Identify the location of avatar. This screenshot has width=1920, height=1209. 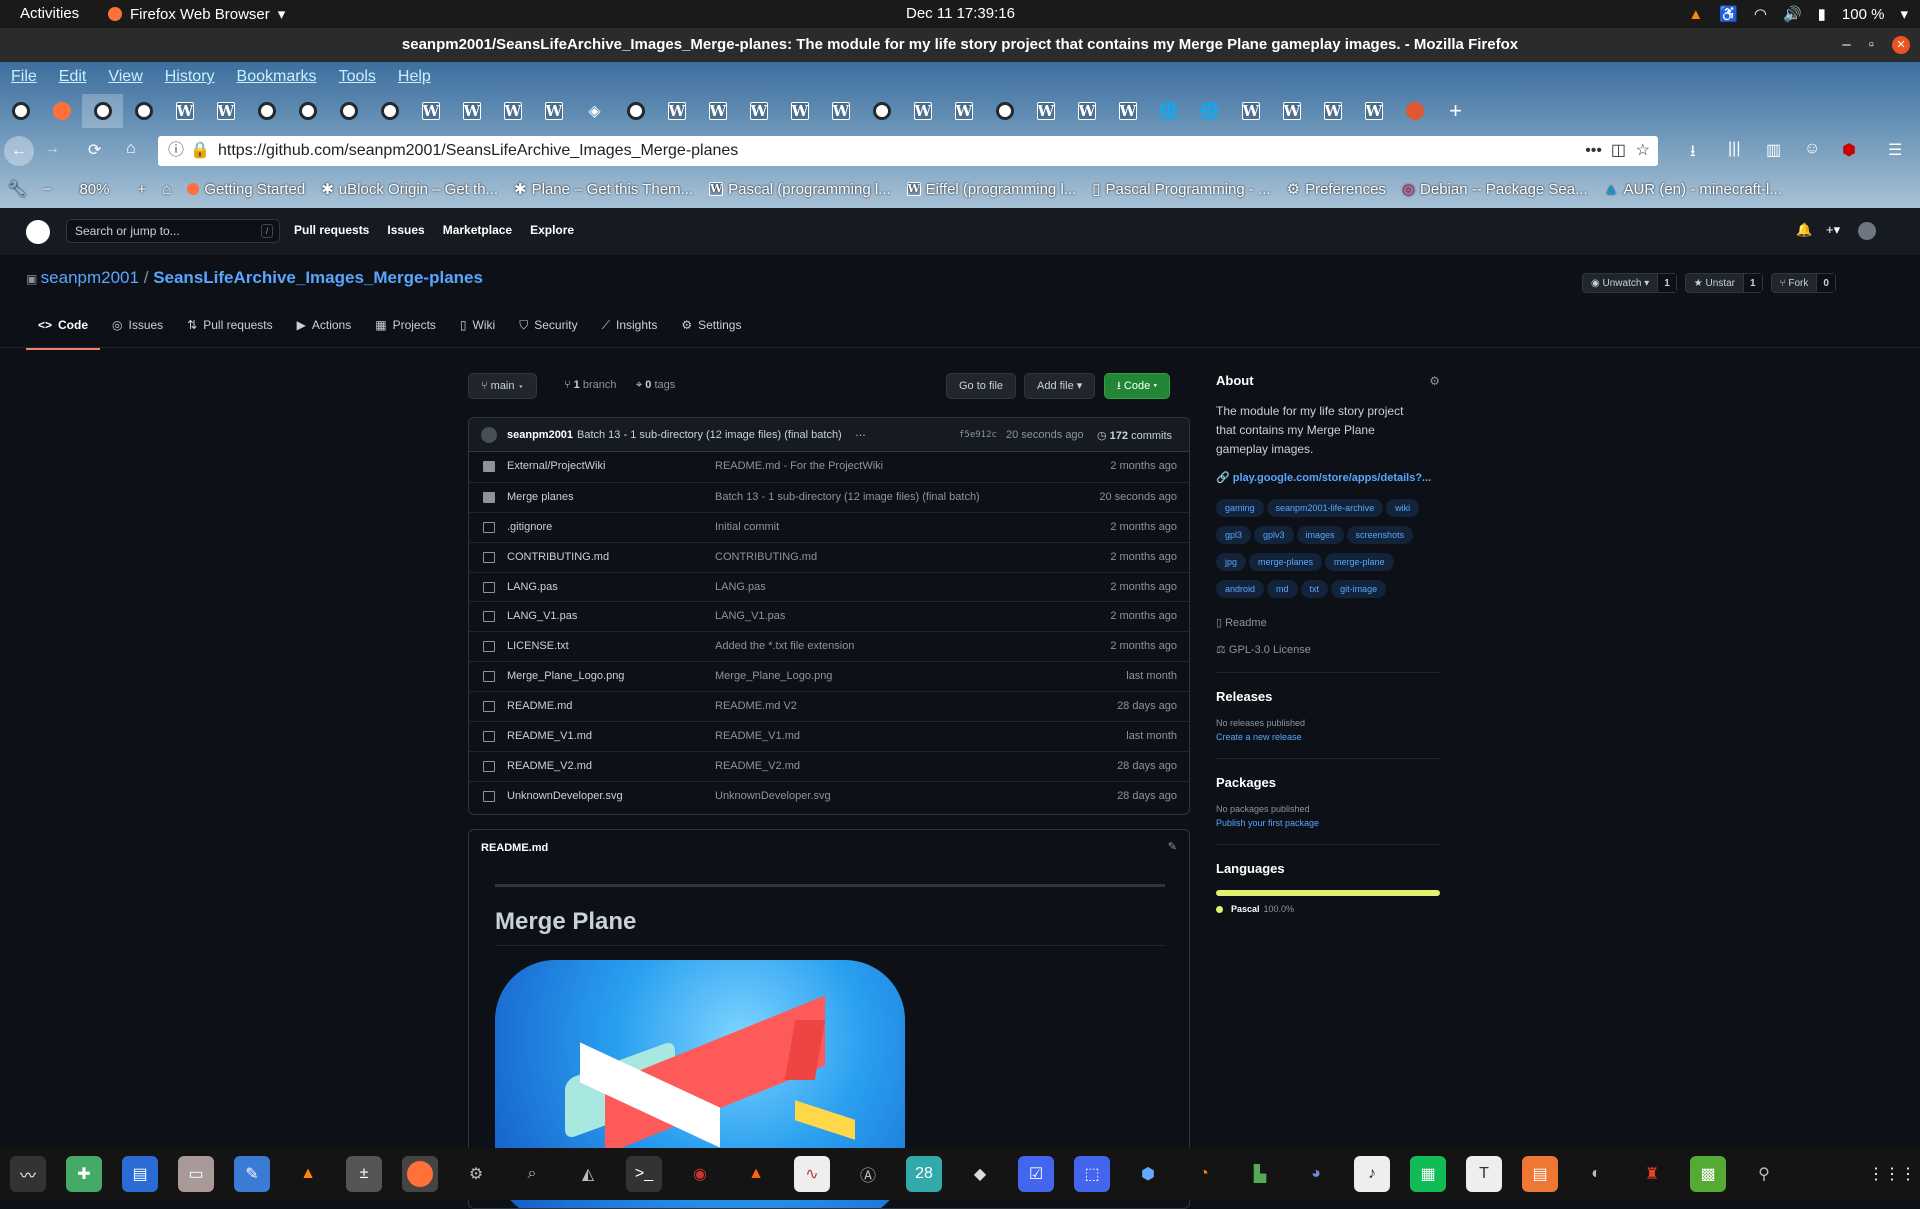
(1867, 231).